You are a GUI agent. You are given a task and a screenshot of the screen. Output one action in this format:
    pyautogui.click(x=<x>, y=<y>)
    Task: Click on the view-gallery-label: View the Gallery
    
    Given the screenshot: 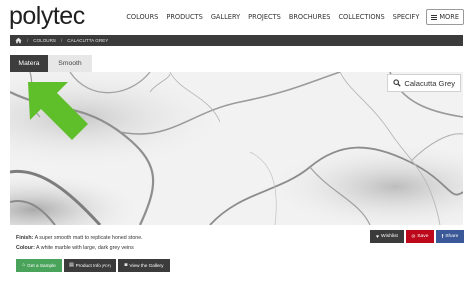 What is the action you would take?
    pyautogui.click(x=146, y=265)
    